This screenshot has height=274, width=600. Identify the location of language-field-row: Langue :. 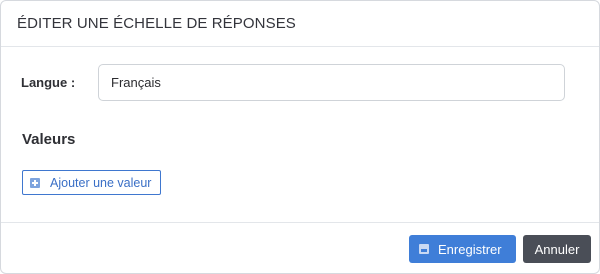
(293, 82).